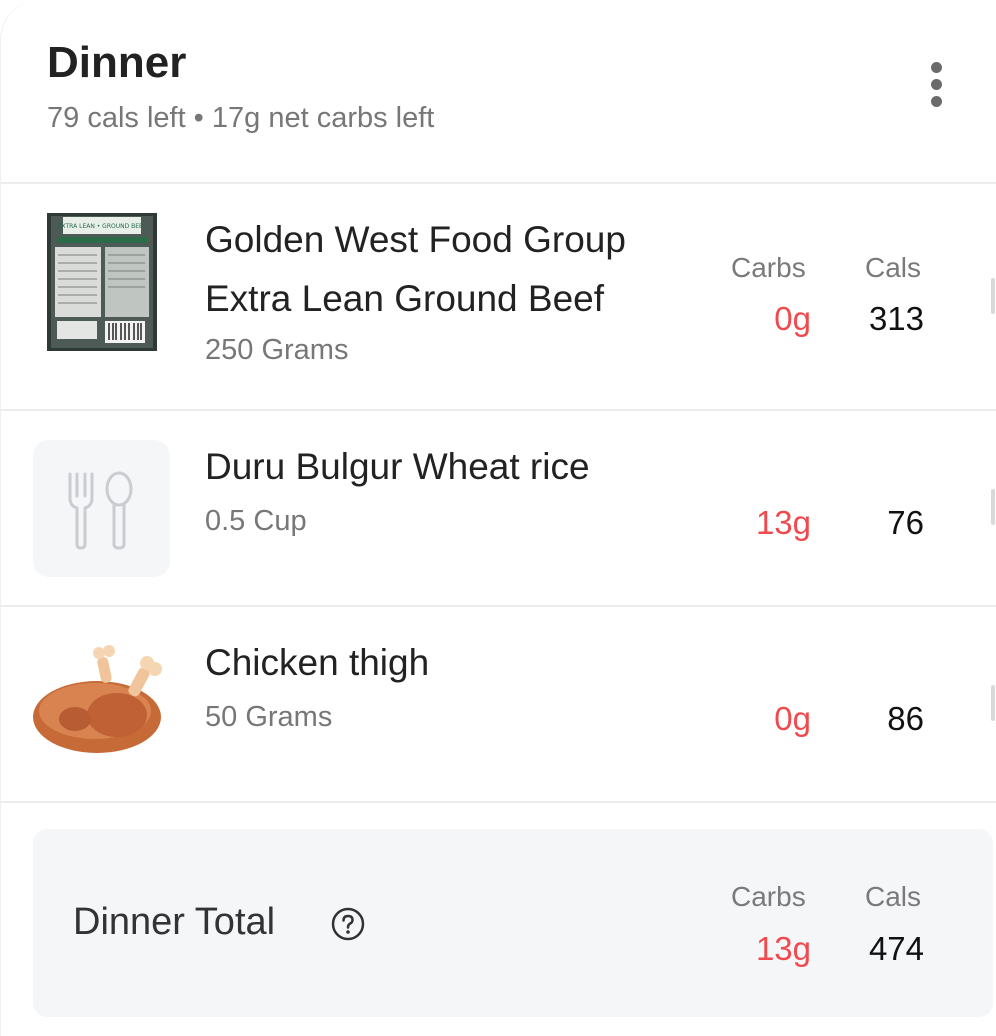  I want to click on more-vertical-icon, so click(936, 89).